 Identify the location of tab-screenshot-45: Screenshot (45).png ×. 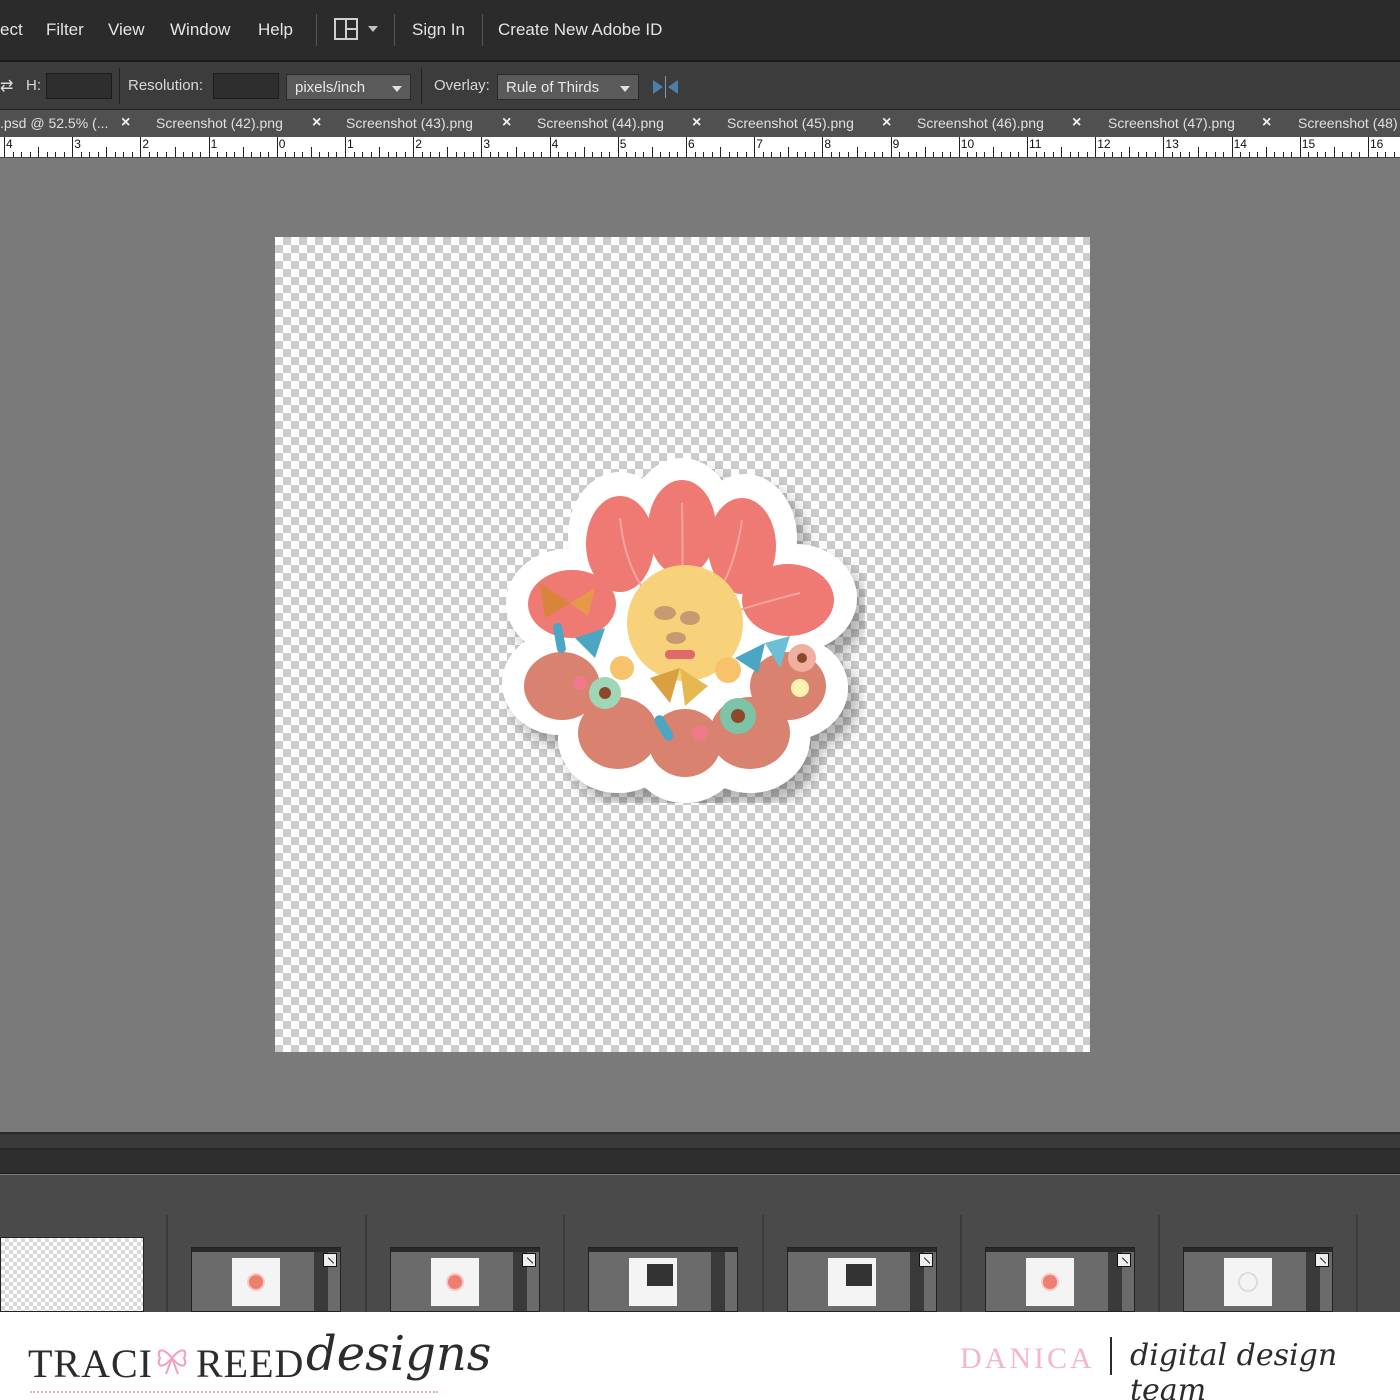
(817, 123).